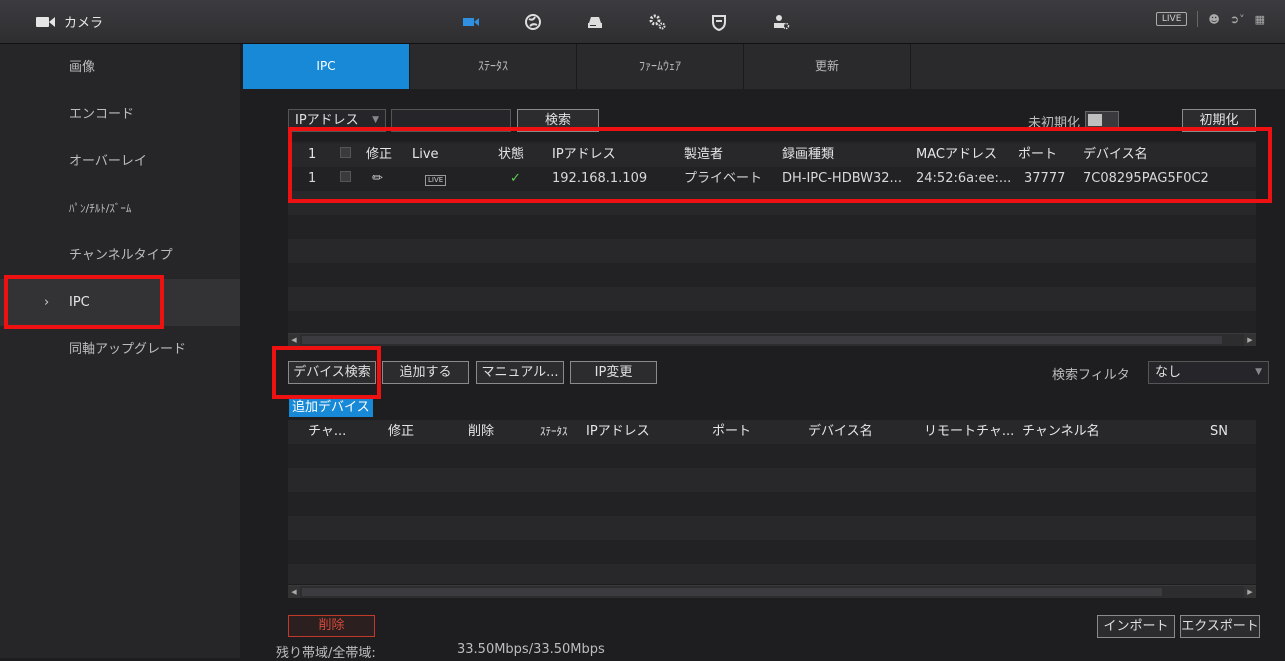 The height and width of the screenshot is (661, 1285). Describe the element at coordinates (1219, 120) in the screenshot. I see `initialize-button: 初期化` at that location.